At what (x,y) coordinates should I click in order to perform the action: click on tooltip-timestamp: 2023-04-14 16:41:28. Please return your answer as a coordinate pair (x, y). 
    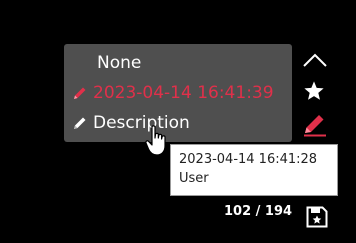
    Looking at the image, I should click on (248, 159).